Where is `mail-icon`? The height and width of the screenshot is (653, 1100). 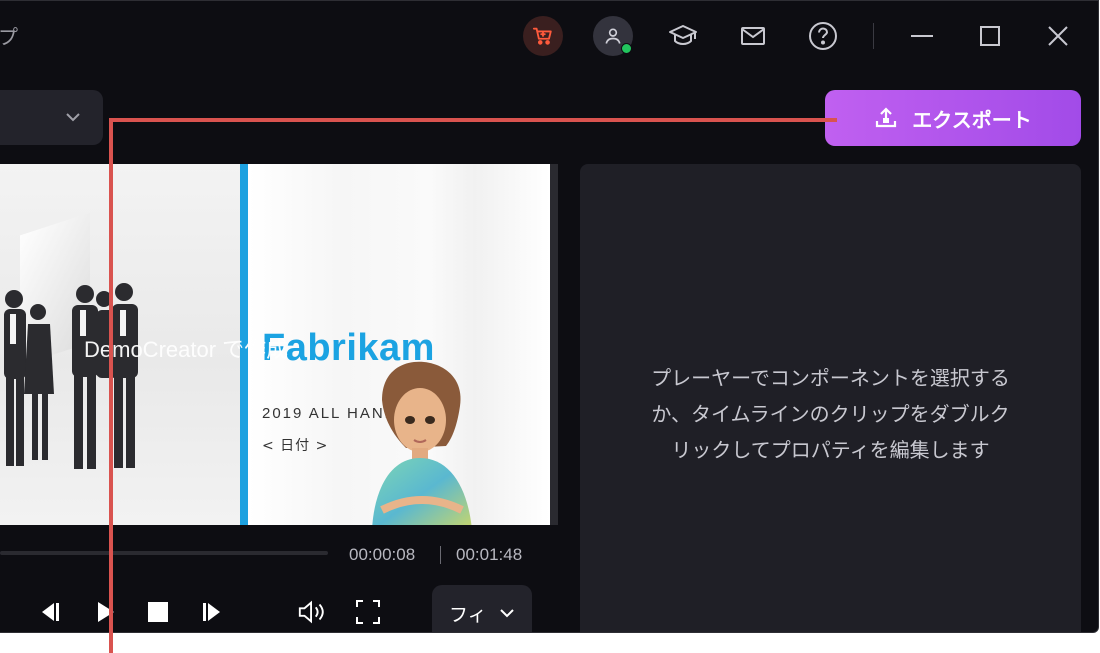
mail-icon is located at coordinates (753, 36).